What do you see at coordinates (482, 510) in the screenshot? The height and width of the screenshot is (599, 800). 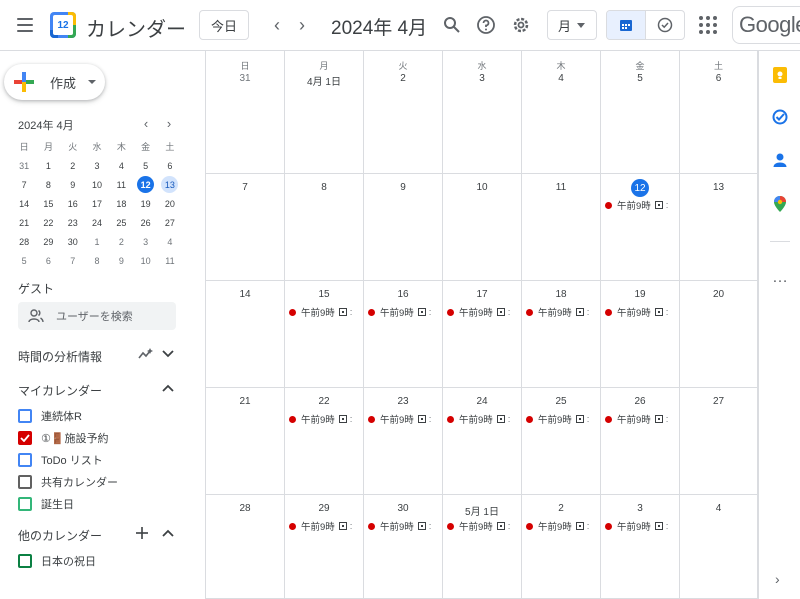 I see `day-number: 5月 1日` at bounding box center [482, 510].